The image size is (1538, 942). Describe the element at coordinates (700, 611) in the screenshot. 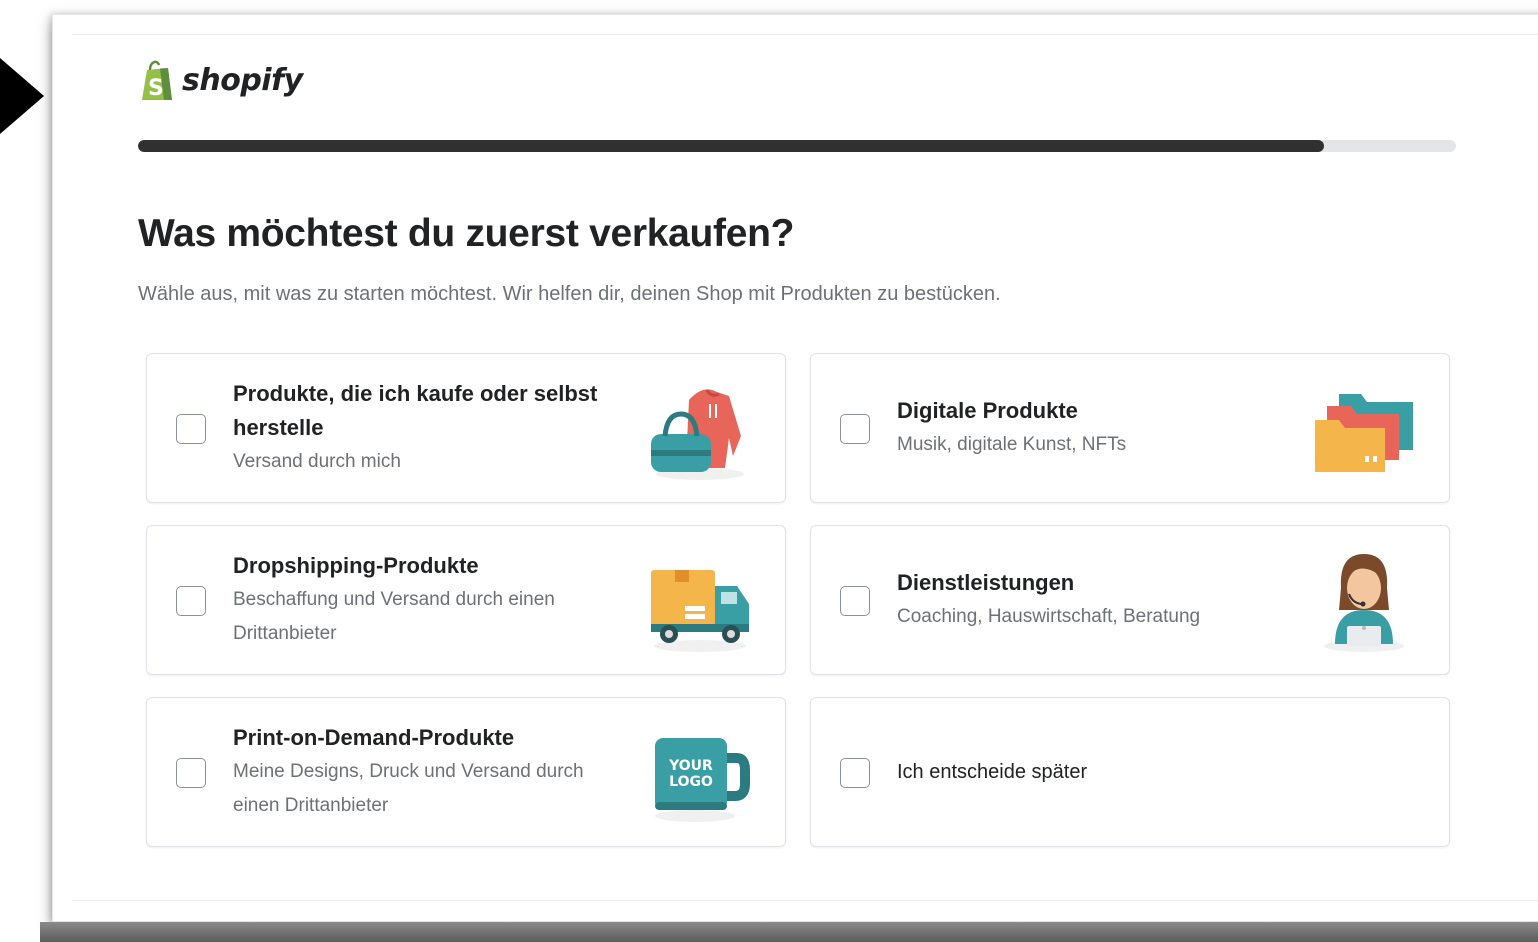

I see `delivery-truck-icon` at that location.